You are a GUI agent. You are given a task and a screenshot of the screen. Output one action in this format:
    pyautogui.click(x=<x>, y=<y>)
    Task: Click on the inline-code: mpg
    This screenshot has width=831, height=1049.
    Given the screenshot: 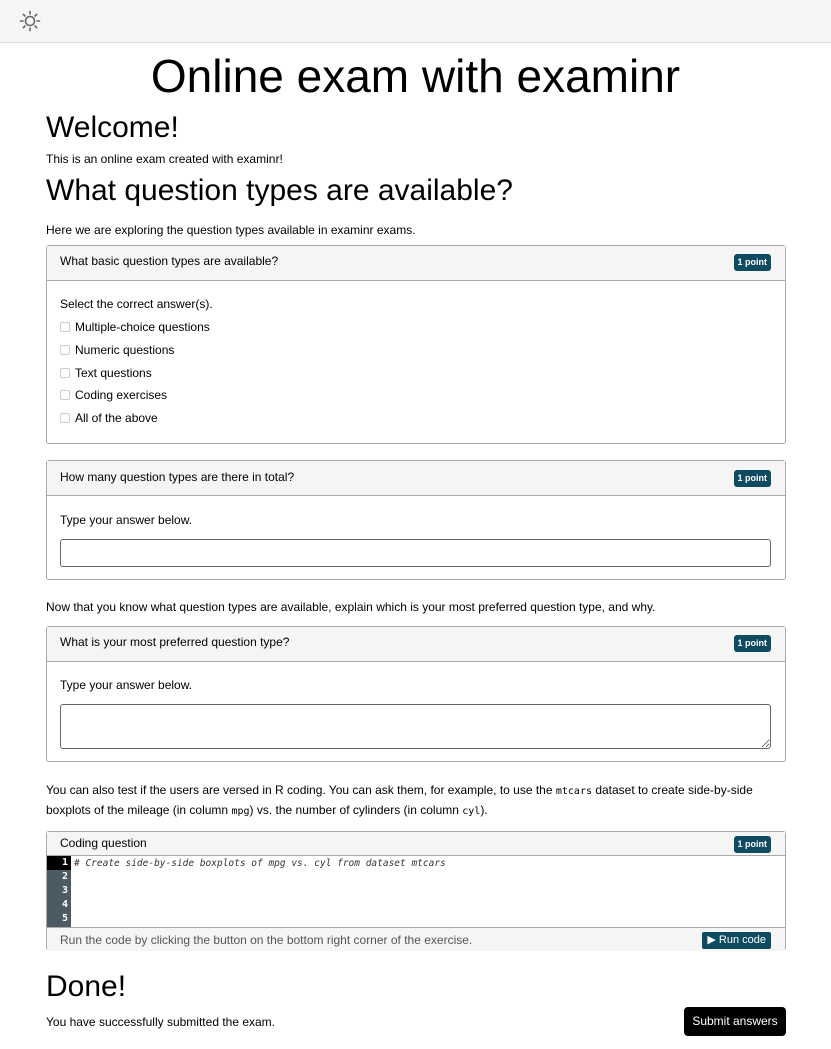 What is the action you would take?
    pyautogui.click(x=240, y=811)
    